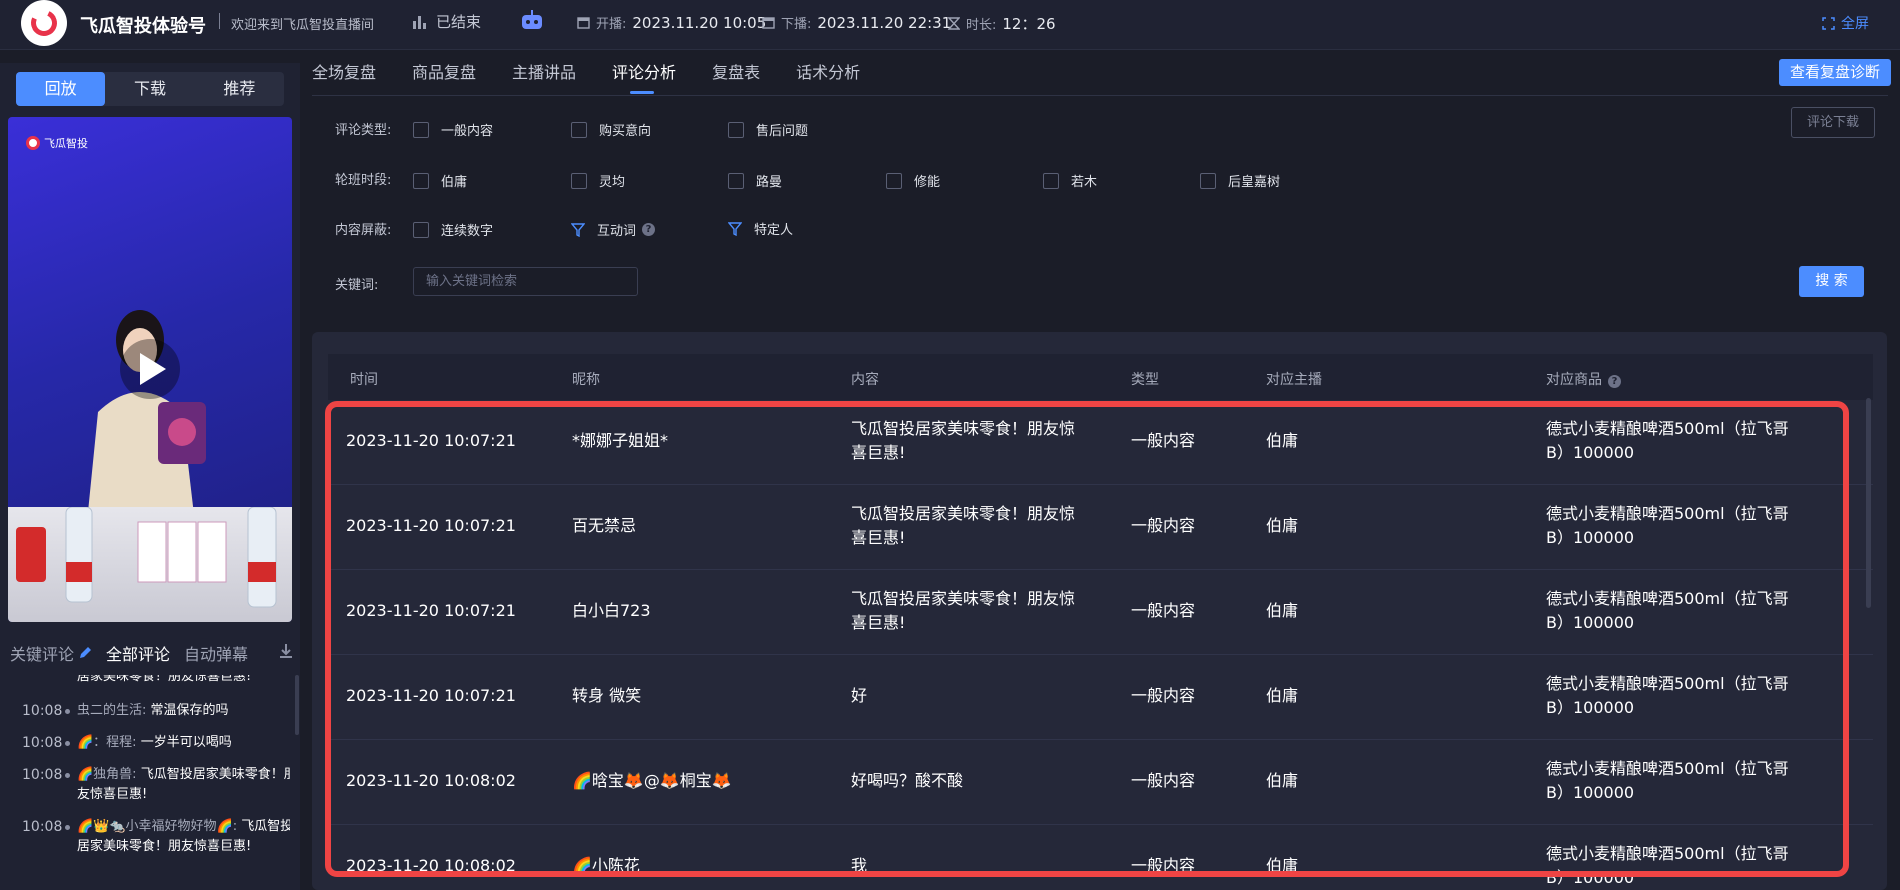 The image size is (1900, 890). Describe the element at coordinates (981, 25) in the screenshot. I see `duration-label: 时长:` at that location.